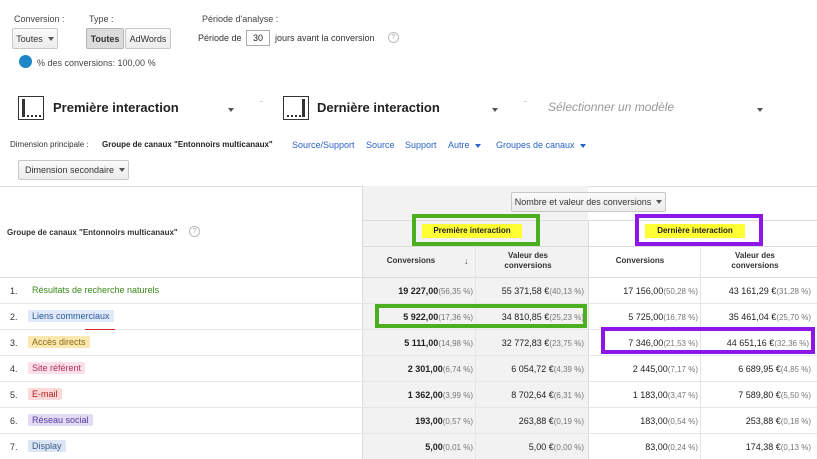  I want to click on last-interaction-icon, so click(296, 108).